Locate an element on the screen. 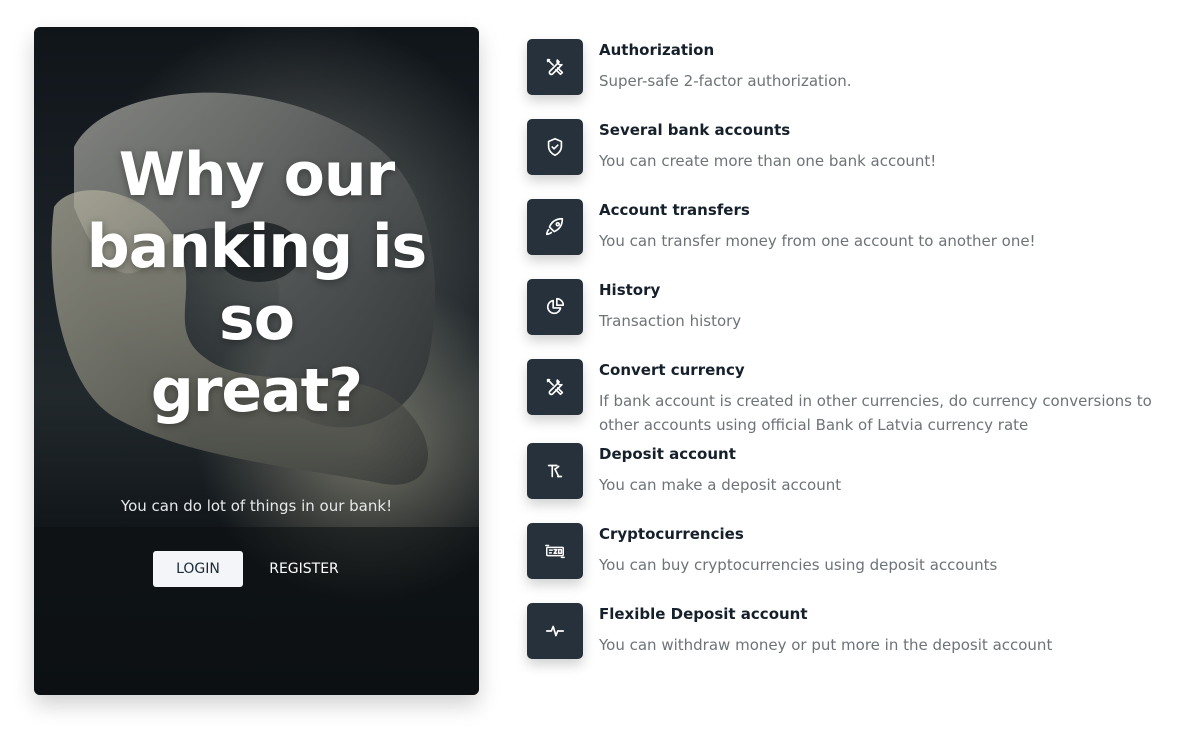 The image size is (1190, 732). crypto-icon is located at coordinates (555, 551).